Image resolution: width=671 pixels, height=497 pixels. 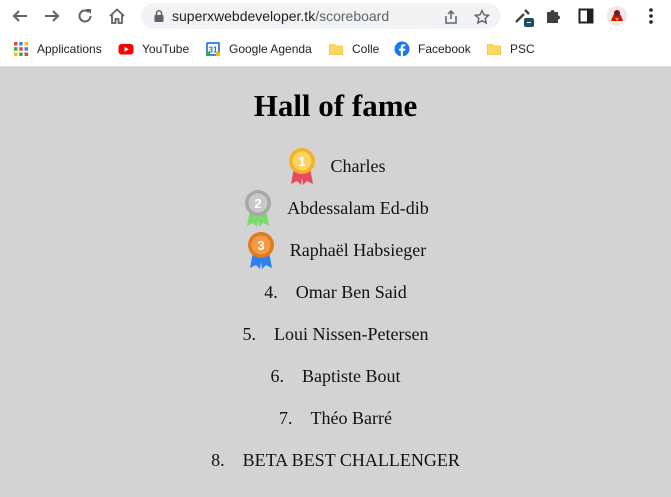 What do you see at coordinates (351, 417) in the screenshot?
I see `player-name: Théo Barré` at bounding box center [351, 417].